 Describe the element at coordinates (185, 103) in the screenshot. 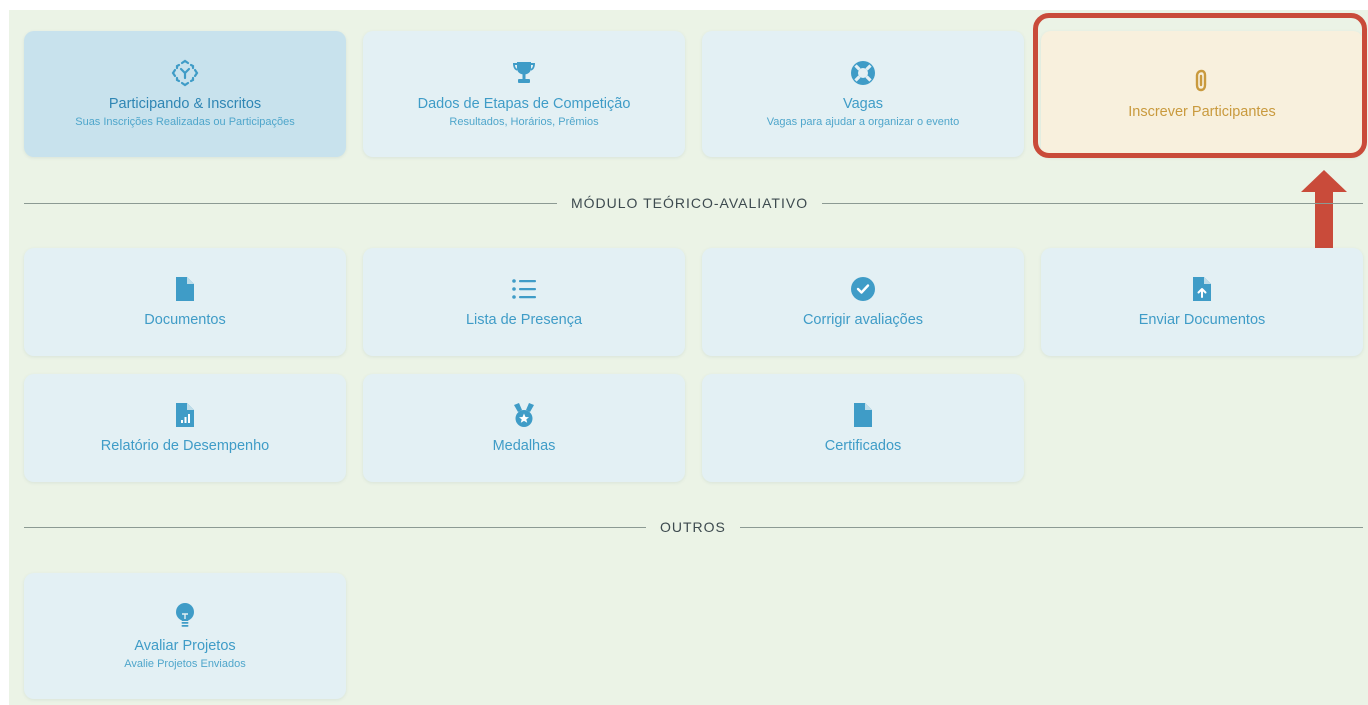

I see `card-title: Participando & Inscritos` at that location.